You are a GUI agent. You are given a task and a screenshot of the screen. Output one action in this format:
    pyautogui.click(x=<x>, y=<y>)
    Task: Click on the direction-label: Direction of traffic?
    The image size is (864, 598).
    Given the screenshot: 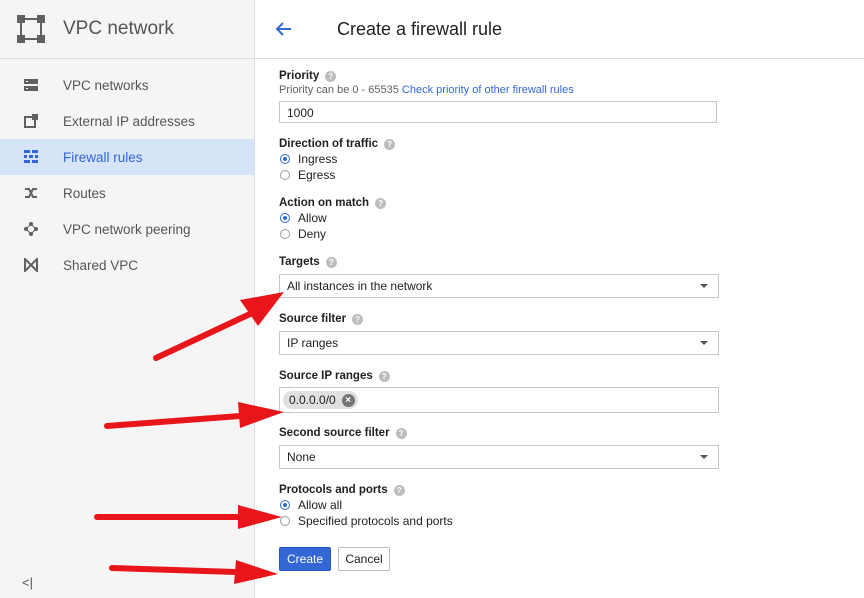 What is the action you would take?
    pyautogui.click(x=499, y=144)
    